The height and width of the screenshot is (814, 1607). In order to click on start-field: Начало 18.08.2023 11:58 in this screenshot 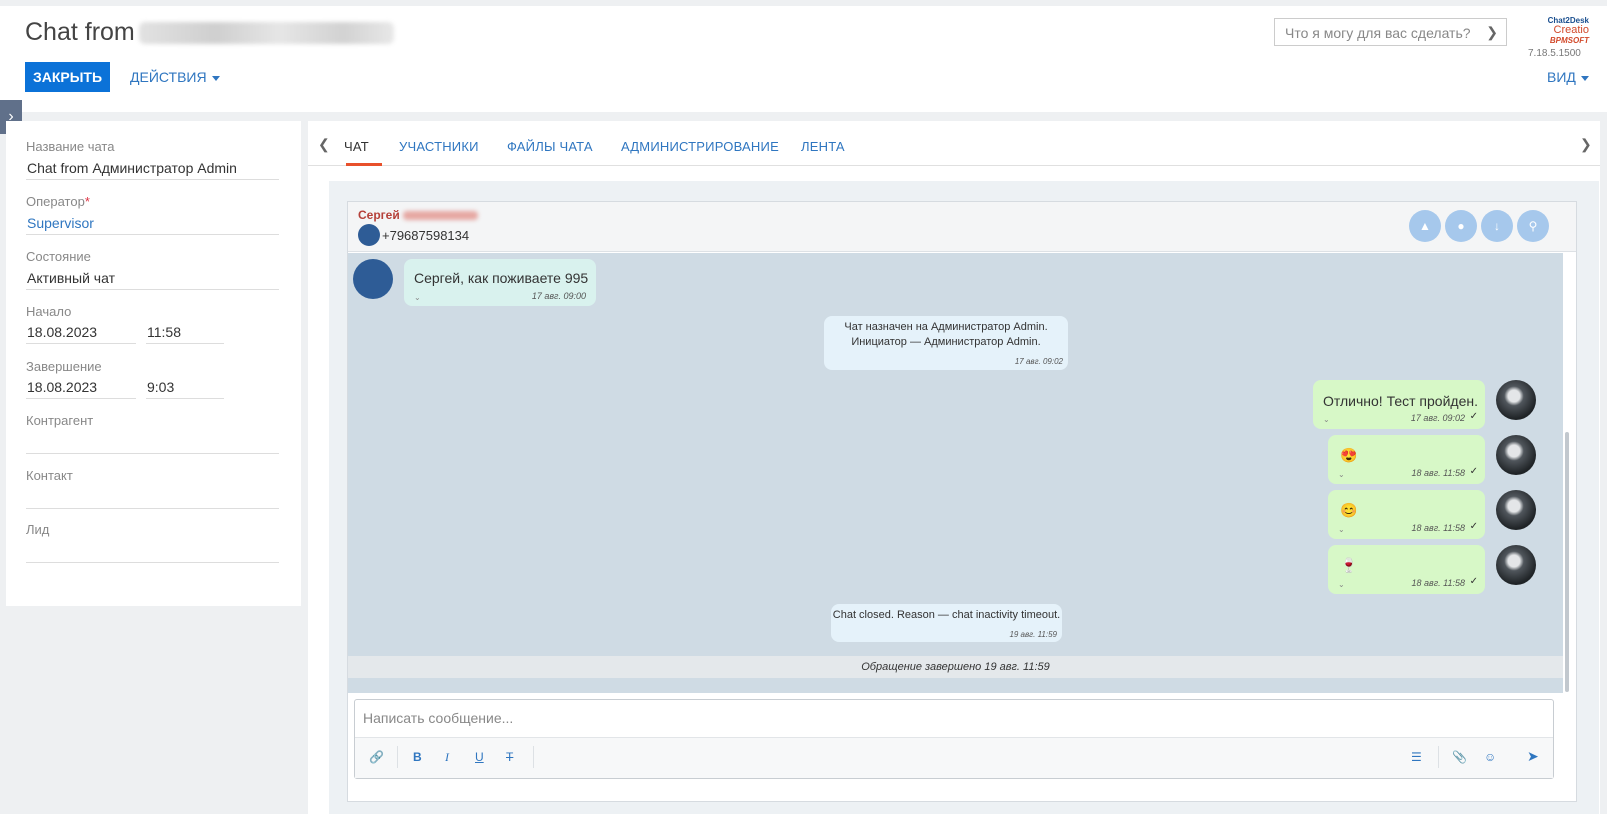, I will do `click(152, 332)`.